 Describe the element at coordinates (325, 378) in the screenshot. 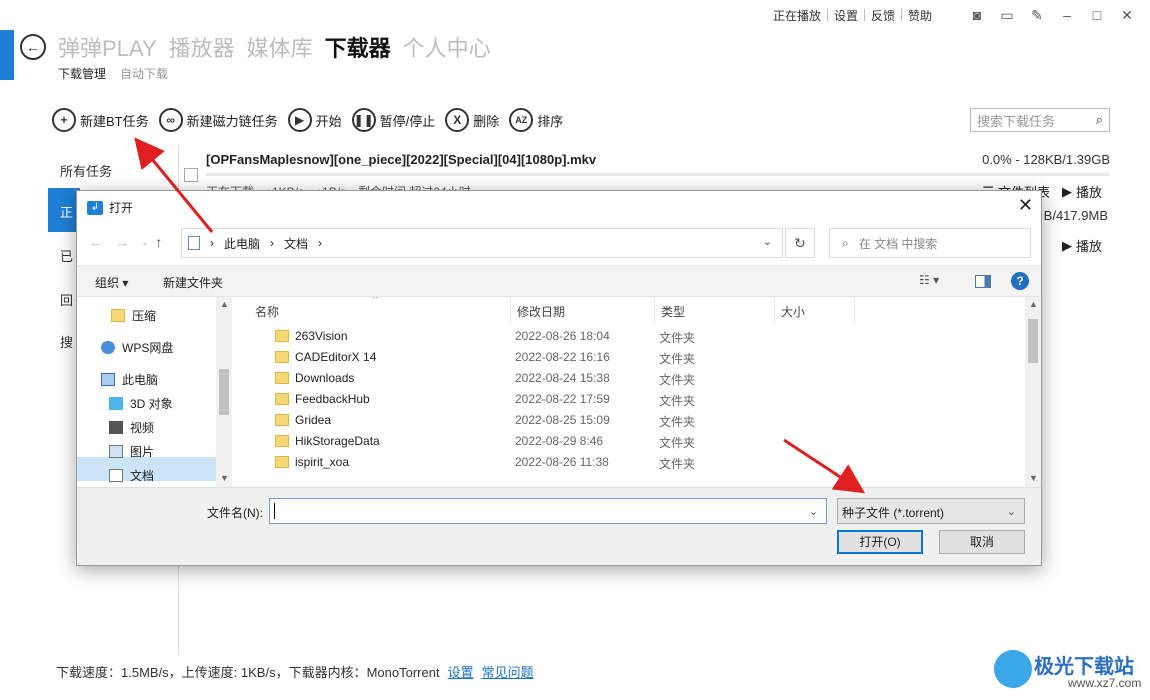

I see `file-name: Downloads` at that location.